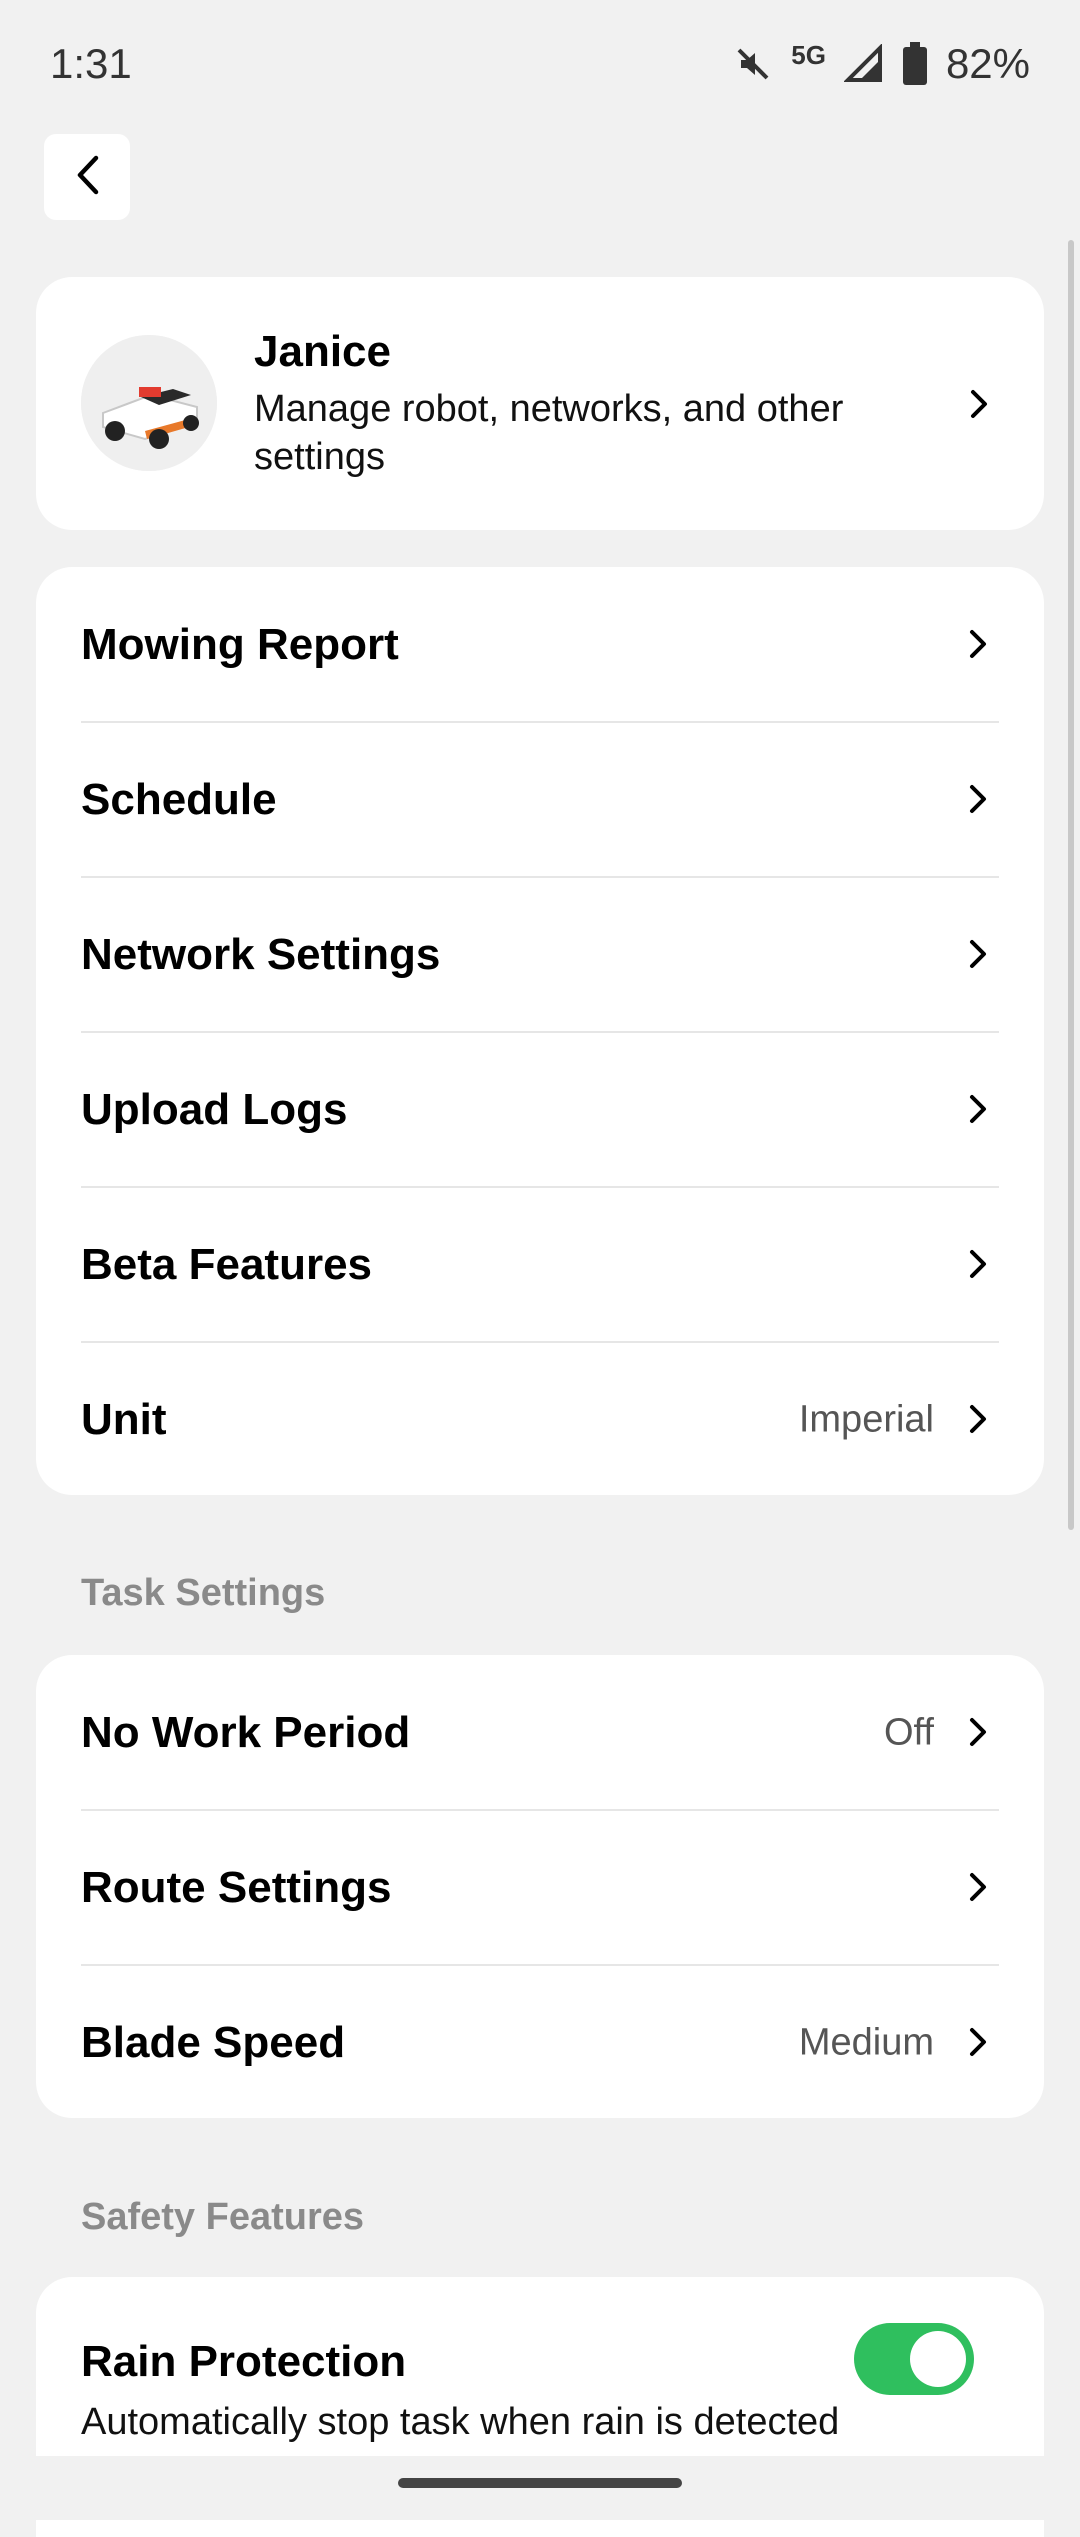  I want to click on status-bar: 1:31 5G 82%, so click(540, 65).